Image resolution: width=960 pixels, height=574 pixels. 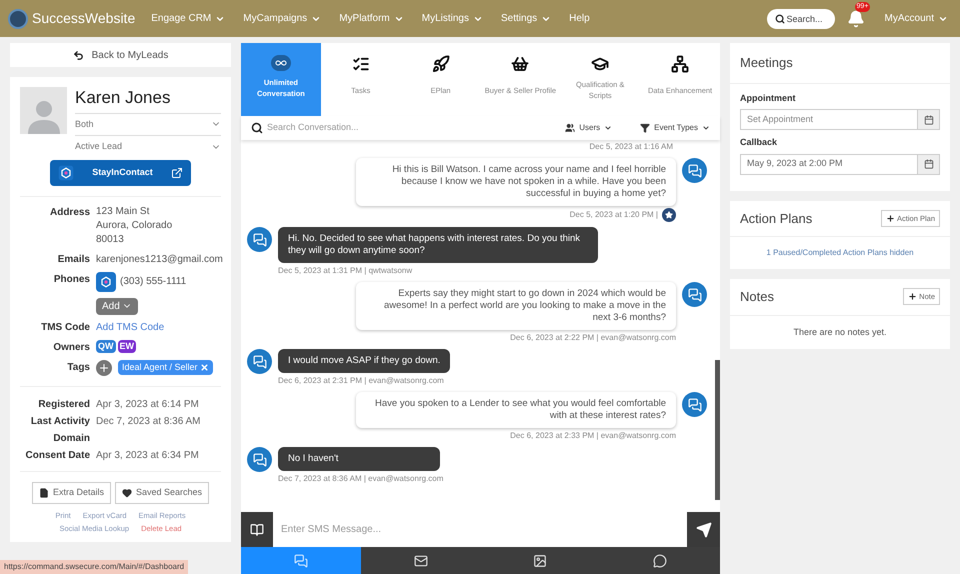 What do you see at coordinates (43, 493) in the screenshot?
I see `document-icon` at bounding box center [43, 493].